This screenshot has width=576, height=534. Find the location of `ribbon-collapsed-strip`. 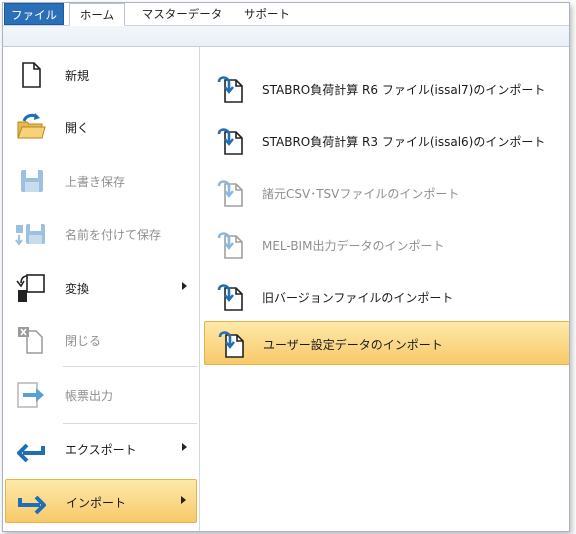

ribbon-collapsed-strip is located at coordinates (286, 36).